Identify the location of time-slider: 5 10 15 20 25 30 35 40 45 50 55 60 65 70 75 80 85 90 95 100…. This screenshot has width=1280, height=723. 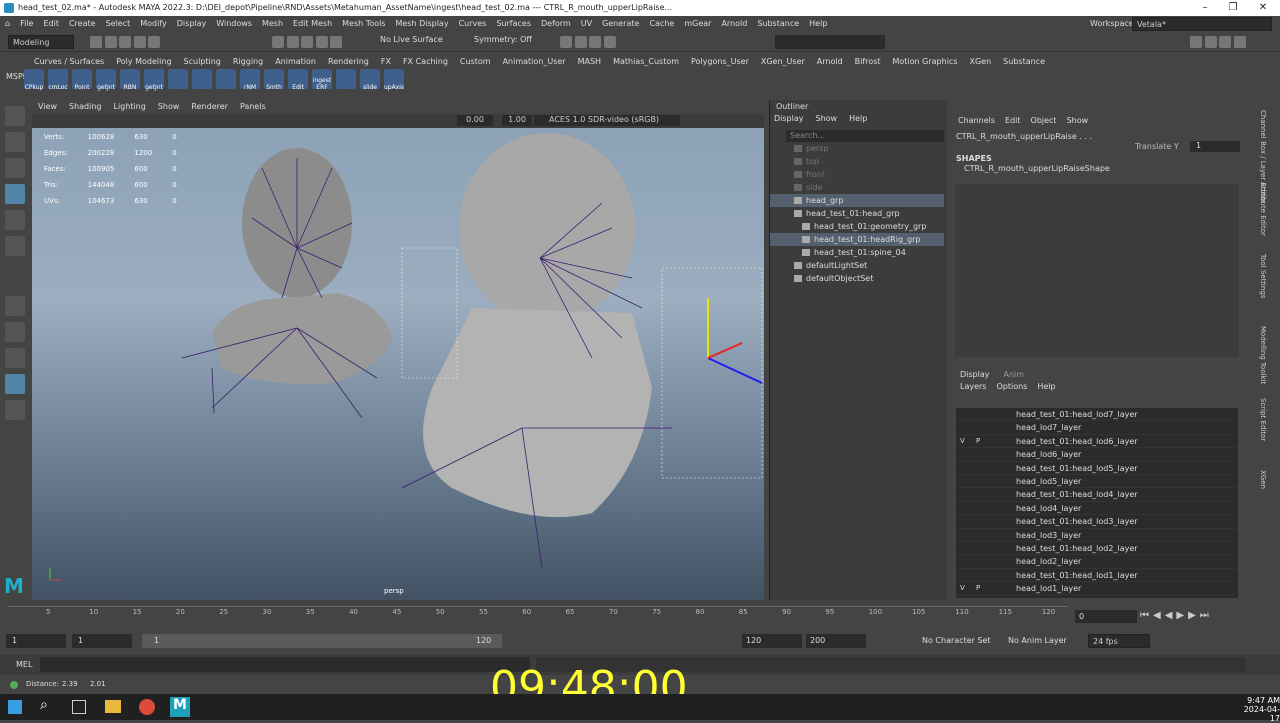
(640, 615).